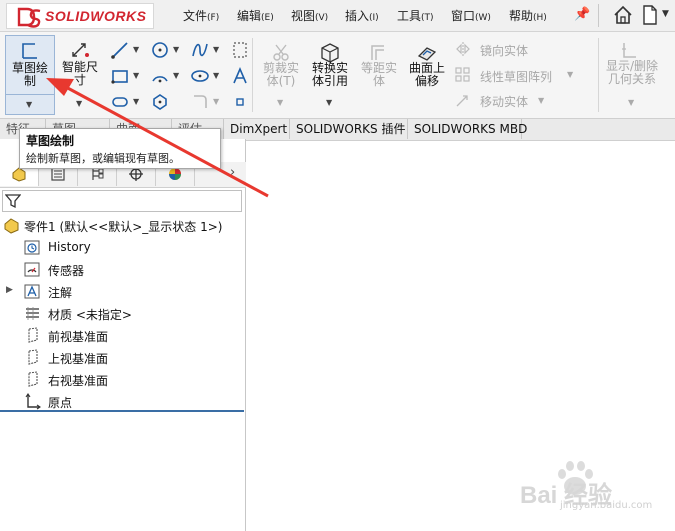 Image resolution: width=675 pixels, height=531 pixels. Describe the element at coordinates (504, 50) in the screenshot. I see `mirror-entities-label: 镜向实体` at that location.